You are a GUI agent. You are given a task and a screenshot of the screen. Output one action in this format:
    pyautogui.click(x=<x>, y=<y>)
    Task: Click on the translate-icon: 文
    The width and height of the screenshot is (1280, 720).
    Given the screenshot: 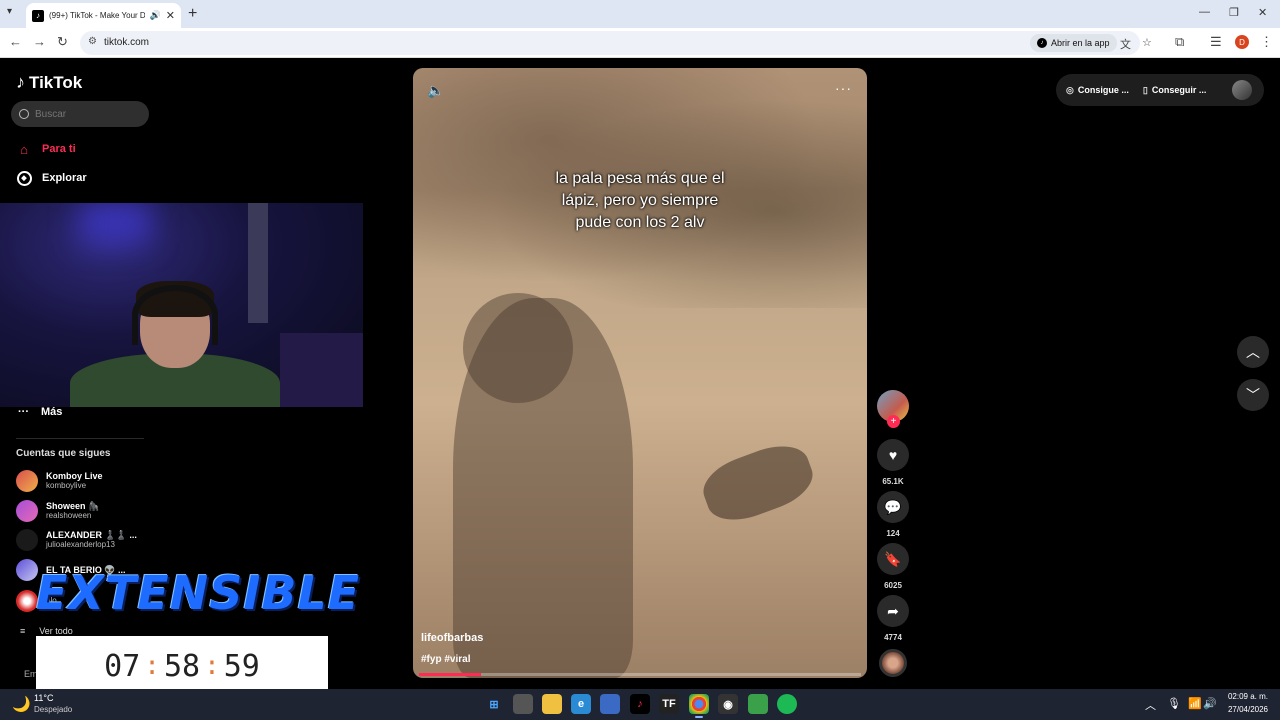 What is the action you would take?
    pyautogui.click(x=1125, y=44)
    